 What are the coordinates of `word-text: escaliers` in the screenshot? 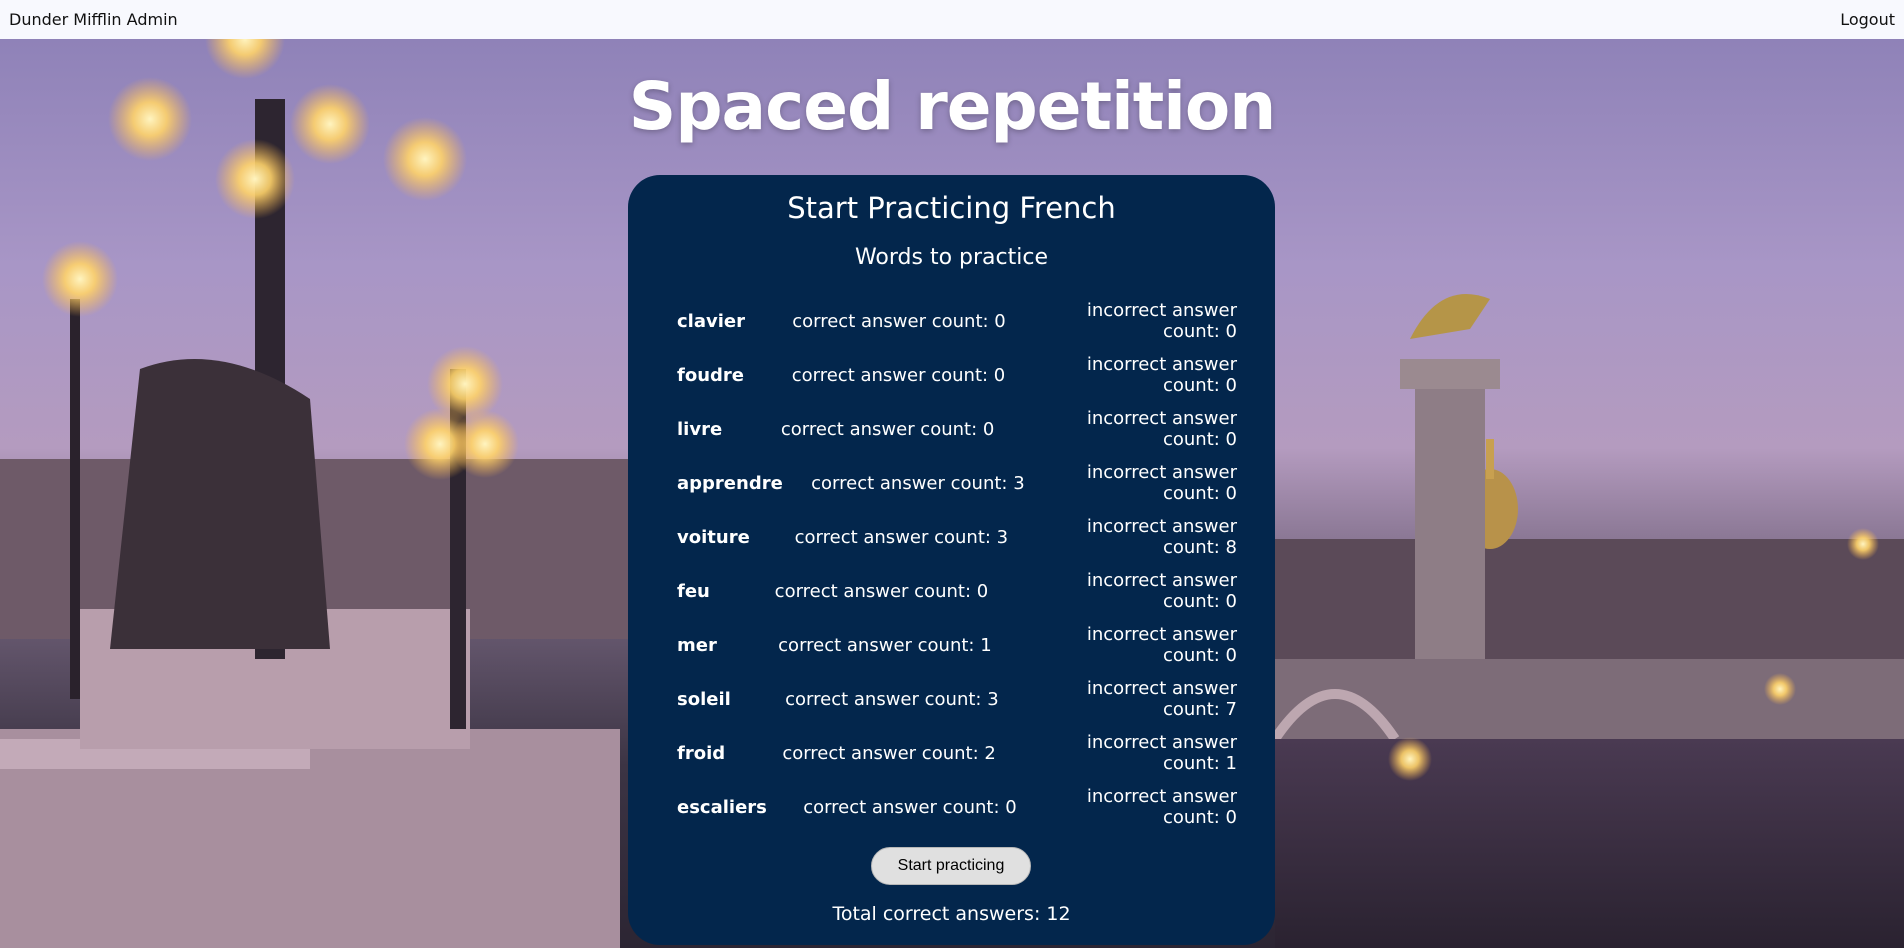 It's located at (722, 807).